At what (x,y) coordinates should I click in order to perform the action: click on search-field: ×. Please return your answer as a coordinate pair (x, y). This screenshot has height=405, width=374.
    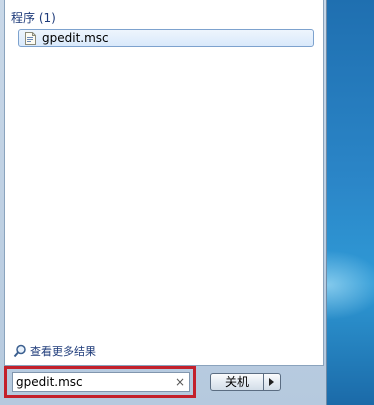
    Looking at the image, I should click on (101, 382).